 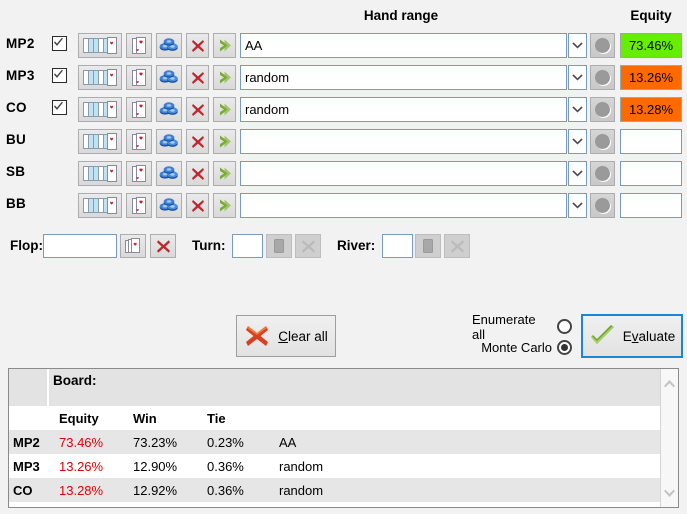 I want to click on player-position-label: BB, so click(x=16, y=203).